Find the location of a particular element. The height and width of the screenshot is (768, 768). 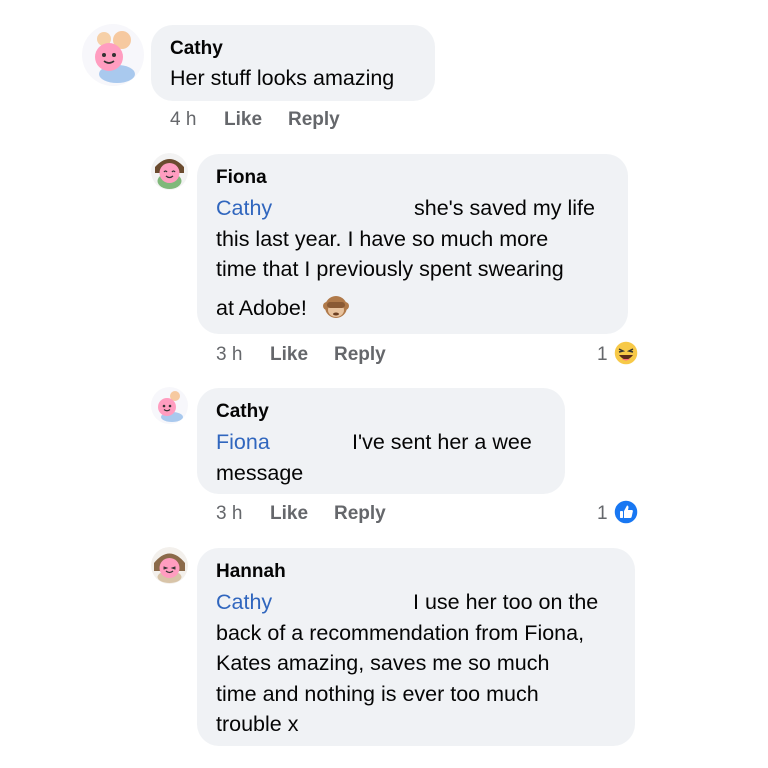

comment-text: time and nothing is ever too much is located at coordinates (377, 694).